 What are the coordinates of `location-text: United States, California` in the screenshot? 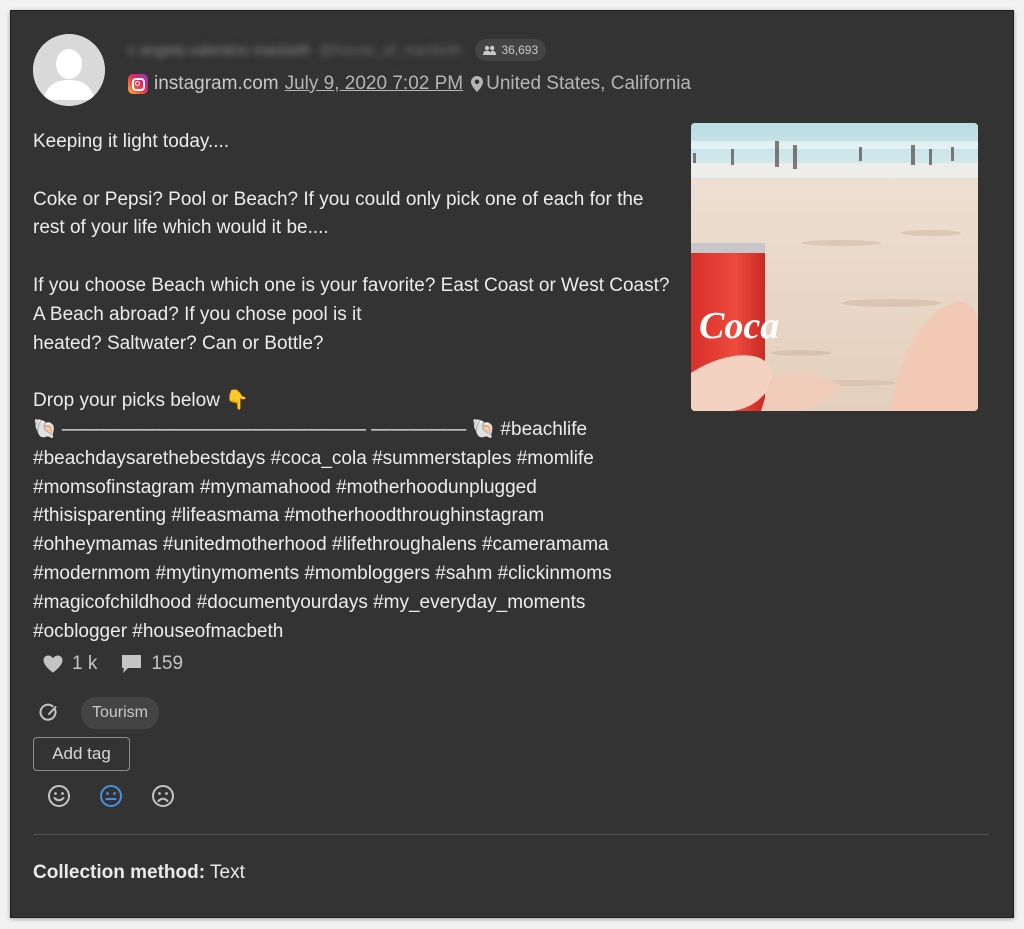 It's located at (588, 83).